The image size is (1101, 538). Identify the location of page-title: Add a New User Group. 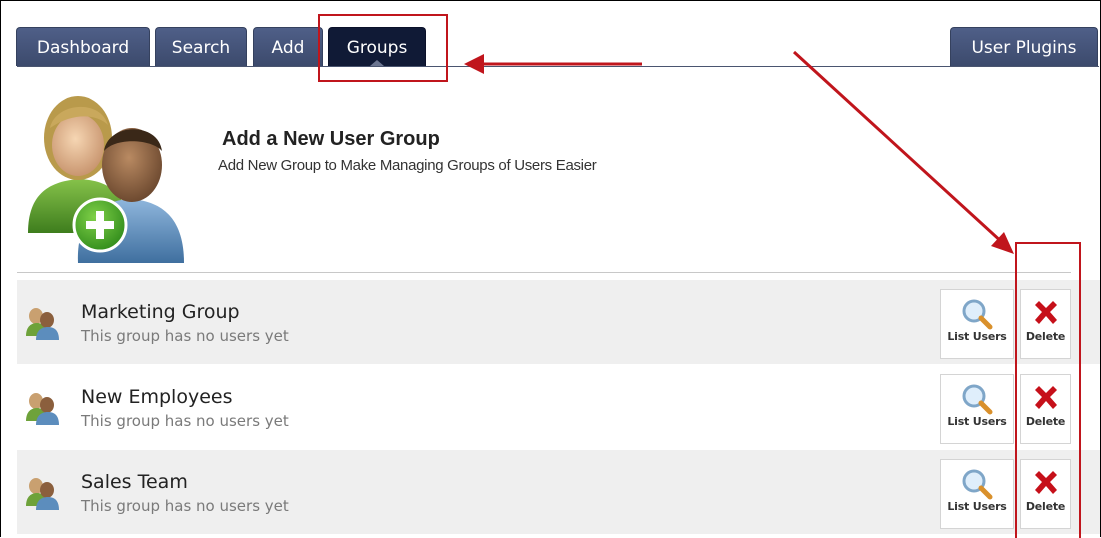
(331, 139).